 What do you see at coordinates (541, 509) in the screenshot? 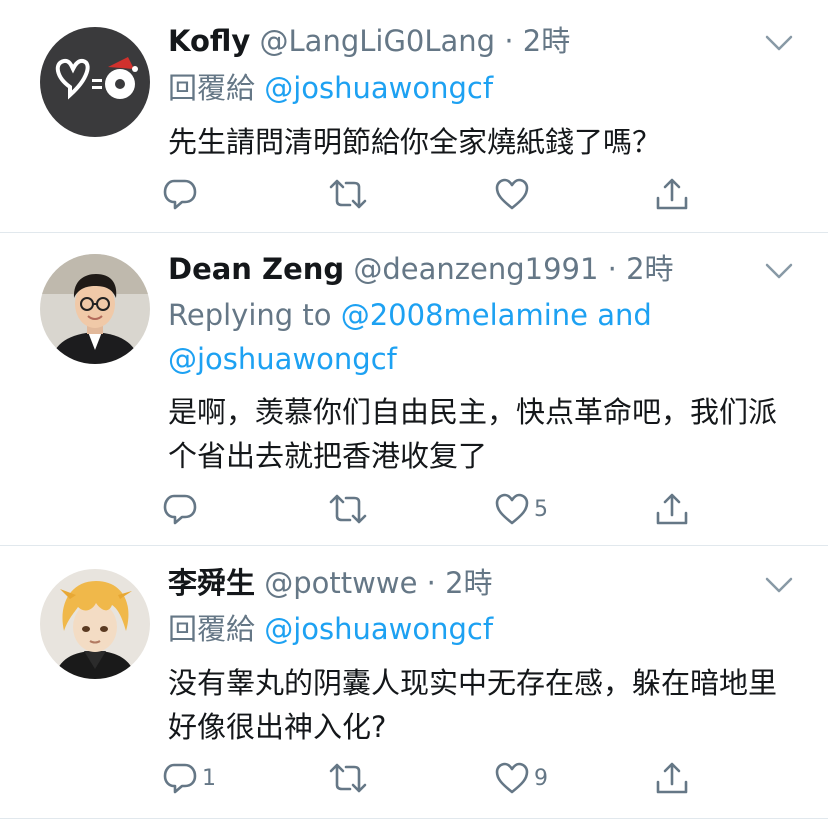
I see `like-count: 5` at bounding box center [541, 509].